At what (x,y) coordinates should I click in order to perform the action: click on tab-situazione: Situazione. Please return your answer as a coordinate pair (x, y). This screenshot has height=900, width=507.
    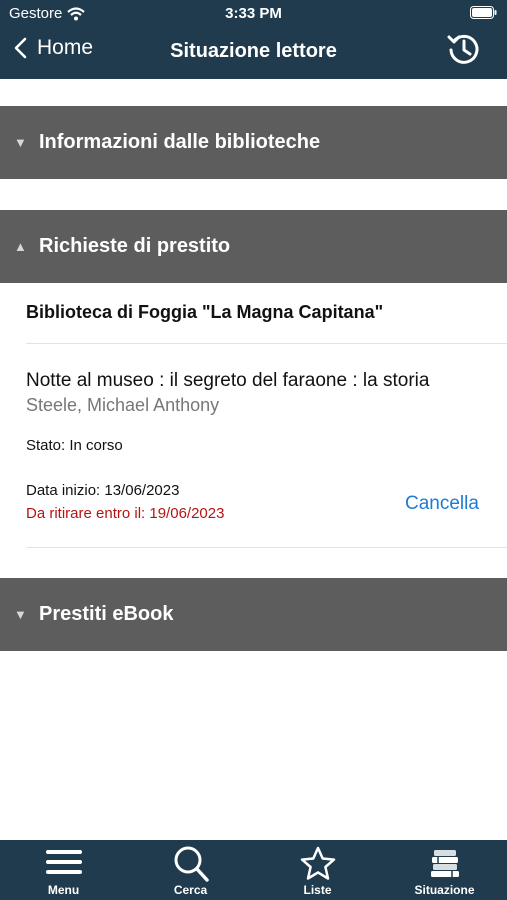
    Looking at the image, I should click on (444, 870).